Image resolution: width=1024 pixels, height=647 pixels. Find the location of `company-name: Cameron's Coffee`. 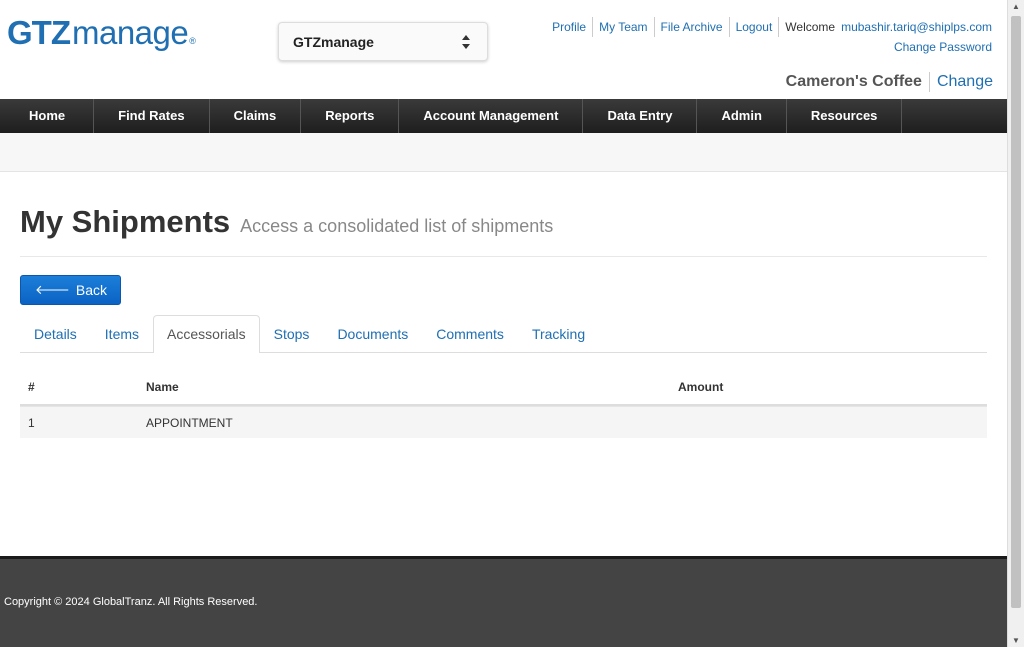

company-name: Cameron's Coffee is located at coordinates (858, 82).